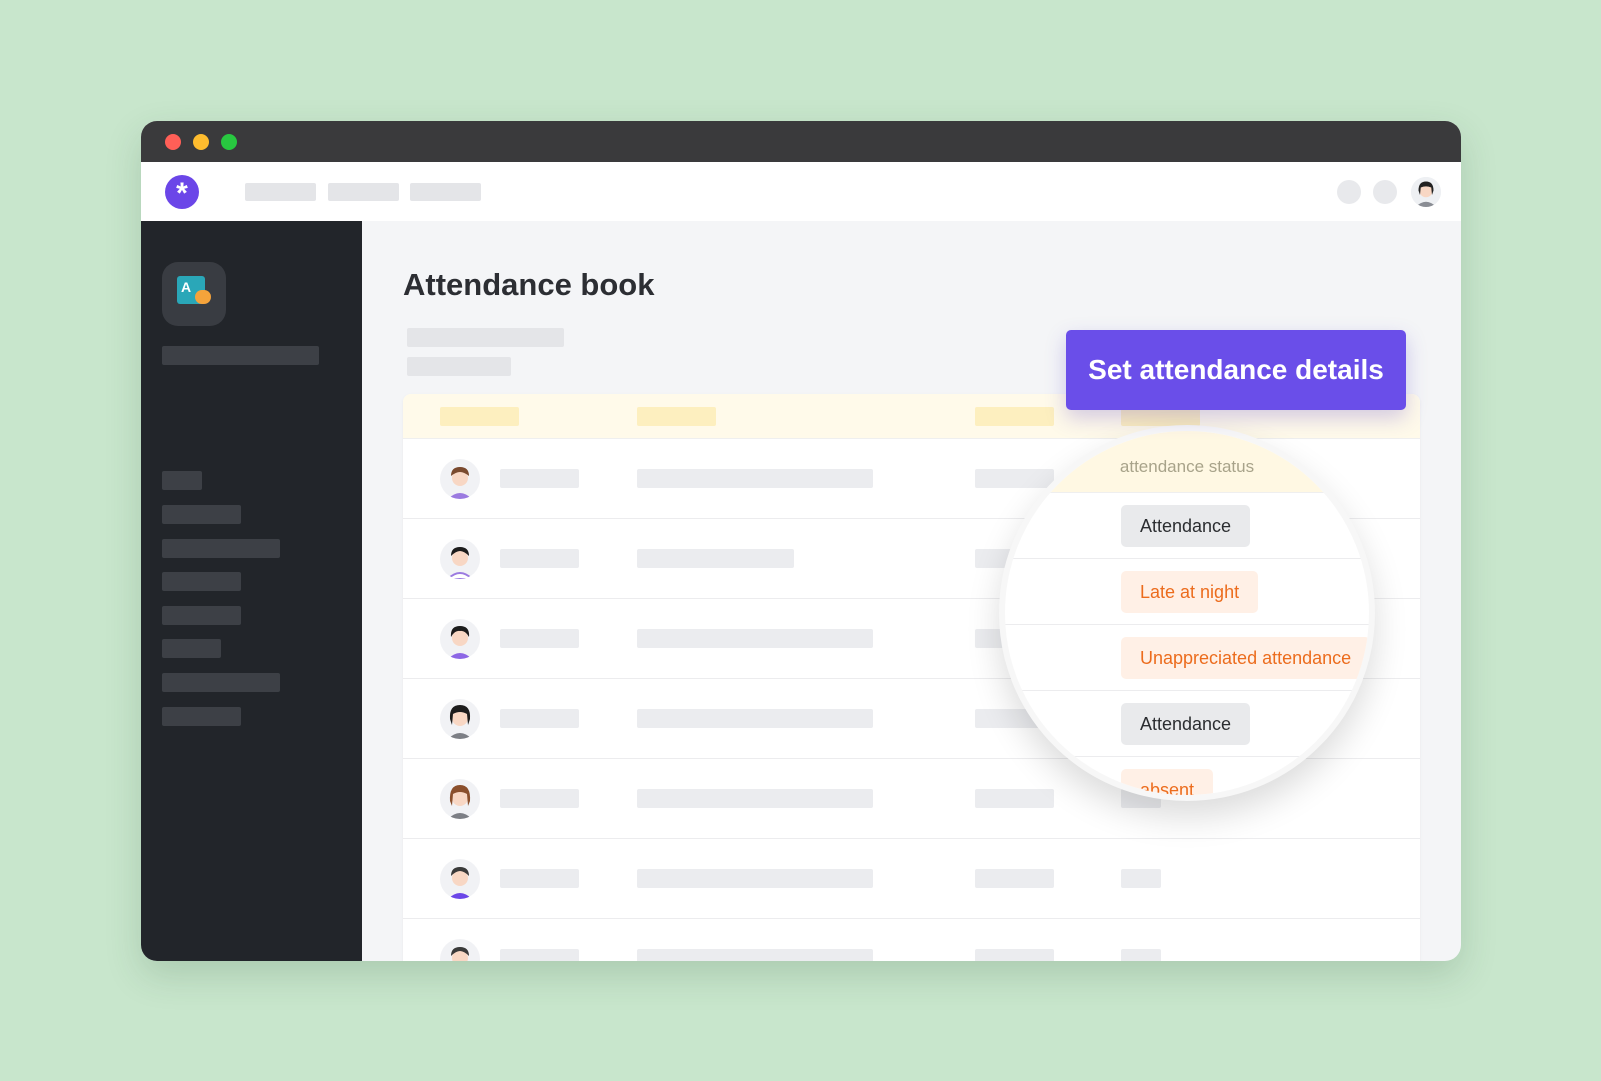 This screenshot has width=1601, height=1081. I want to click on close-window-dot, so click(173, 142).